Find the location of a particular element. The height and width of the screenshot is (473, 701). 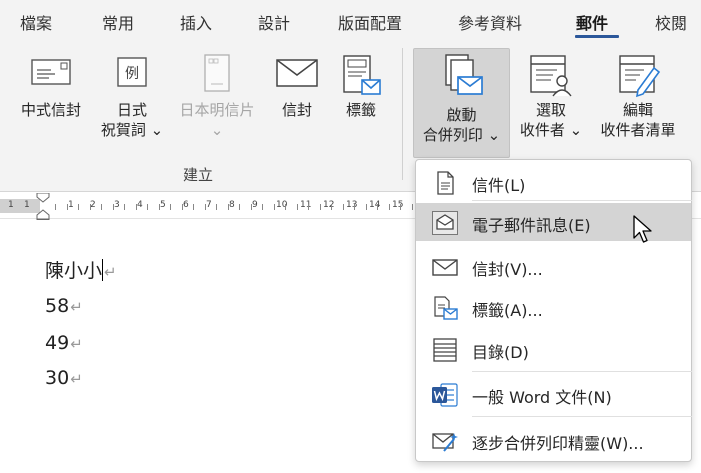

tab-layout: 版面配置 is located at coordinates (370, 22).